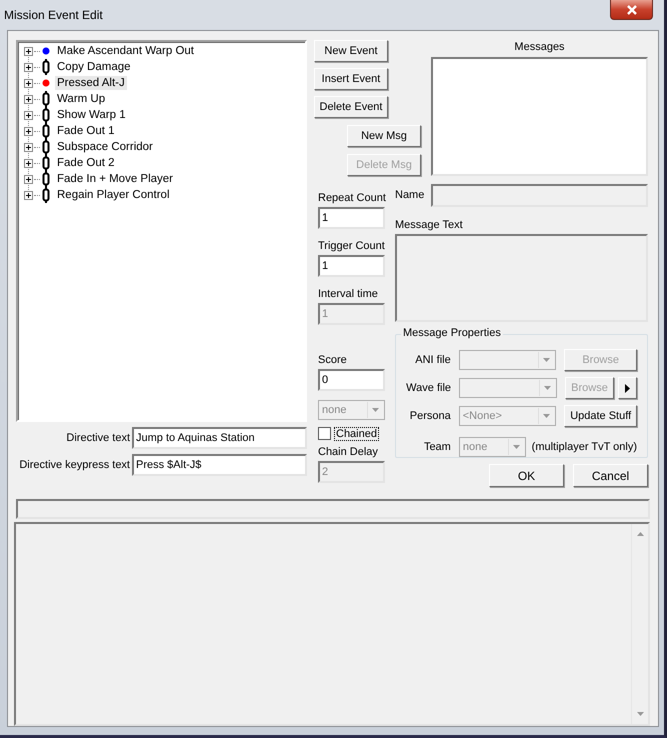 This screenshot has height=738, width=667. Describe the element at coordinates (125, 51) in the screenshot. I see `event-item: Make Ascendant Warp Out` at that location.